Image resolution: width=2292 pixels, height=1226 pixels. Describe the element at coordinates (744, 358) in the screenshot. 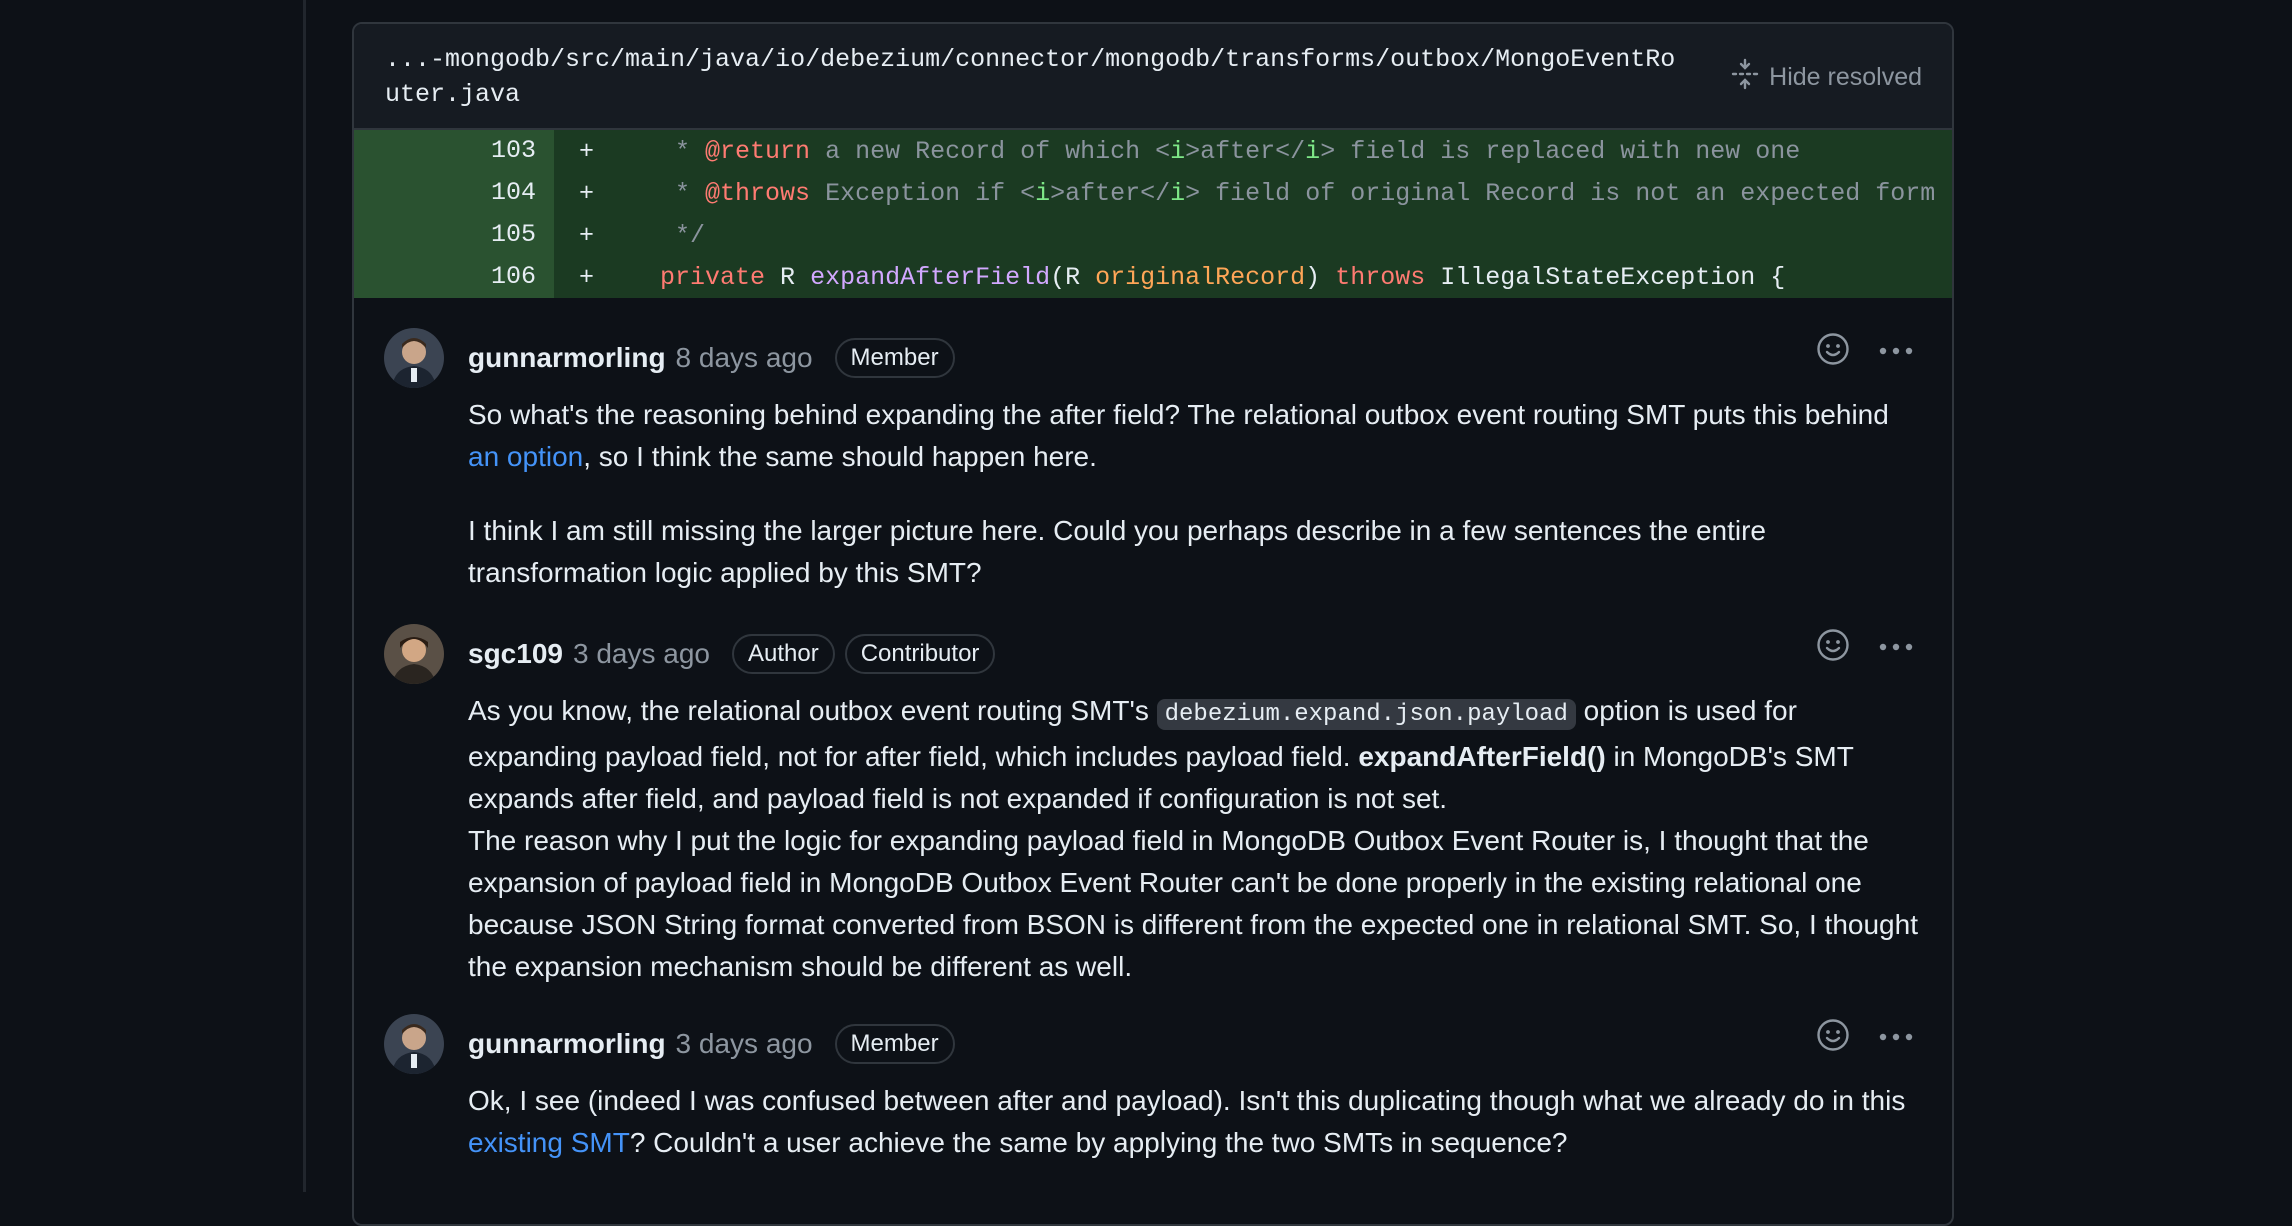

I see `timestamp: 8 days ago` at that location.